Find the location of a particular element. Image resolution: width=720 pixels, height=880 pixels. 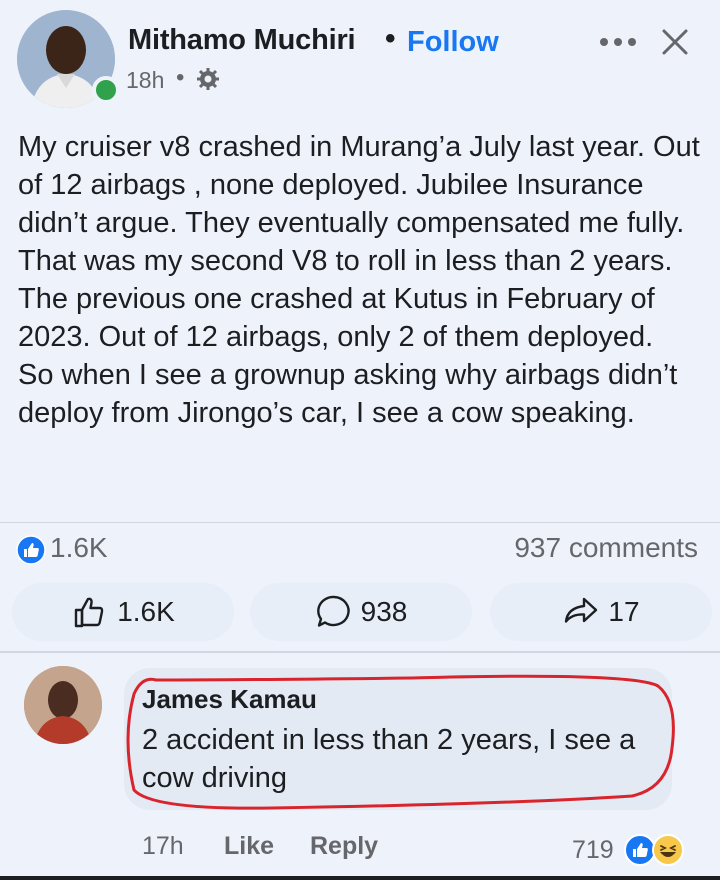

thumbs-up-icon is located at coordinates (89, 612).